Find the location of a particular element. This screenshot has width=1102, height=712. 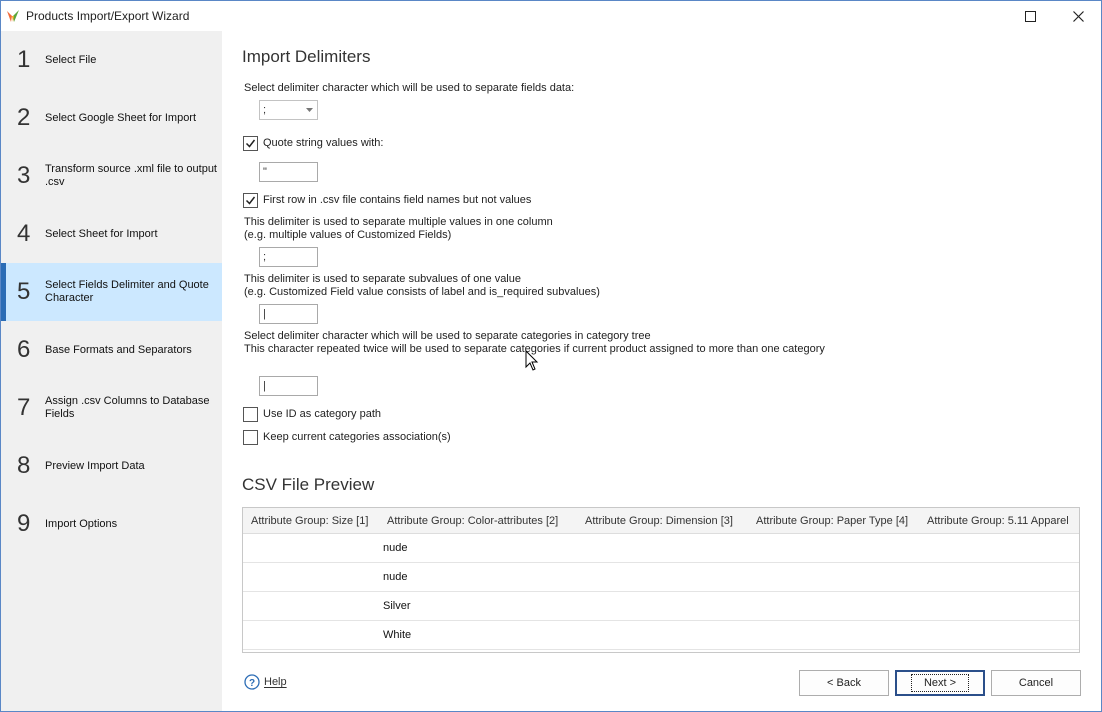

step-import-options: 9 Import Options is located at coordinates (111, 524).